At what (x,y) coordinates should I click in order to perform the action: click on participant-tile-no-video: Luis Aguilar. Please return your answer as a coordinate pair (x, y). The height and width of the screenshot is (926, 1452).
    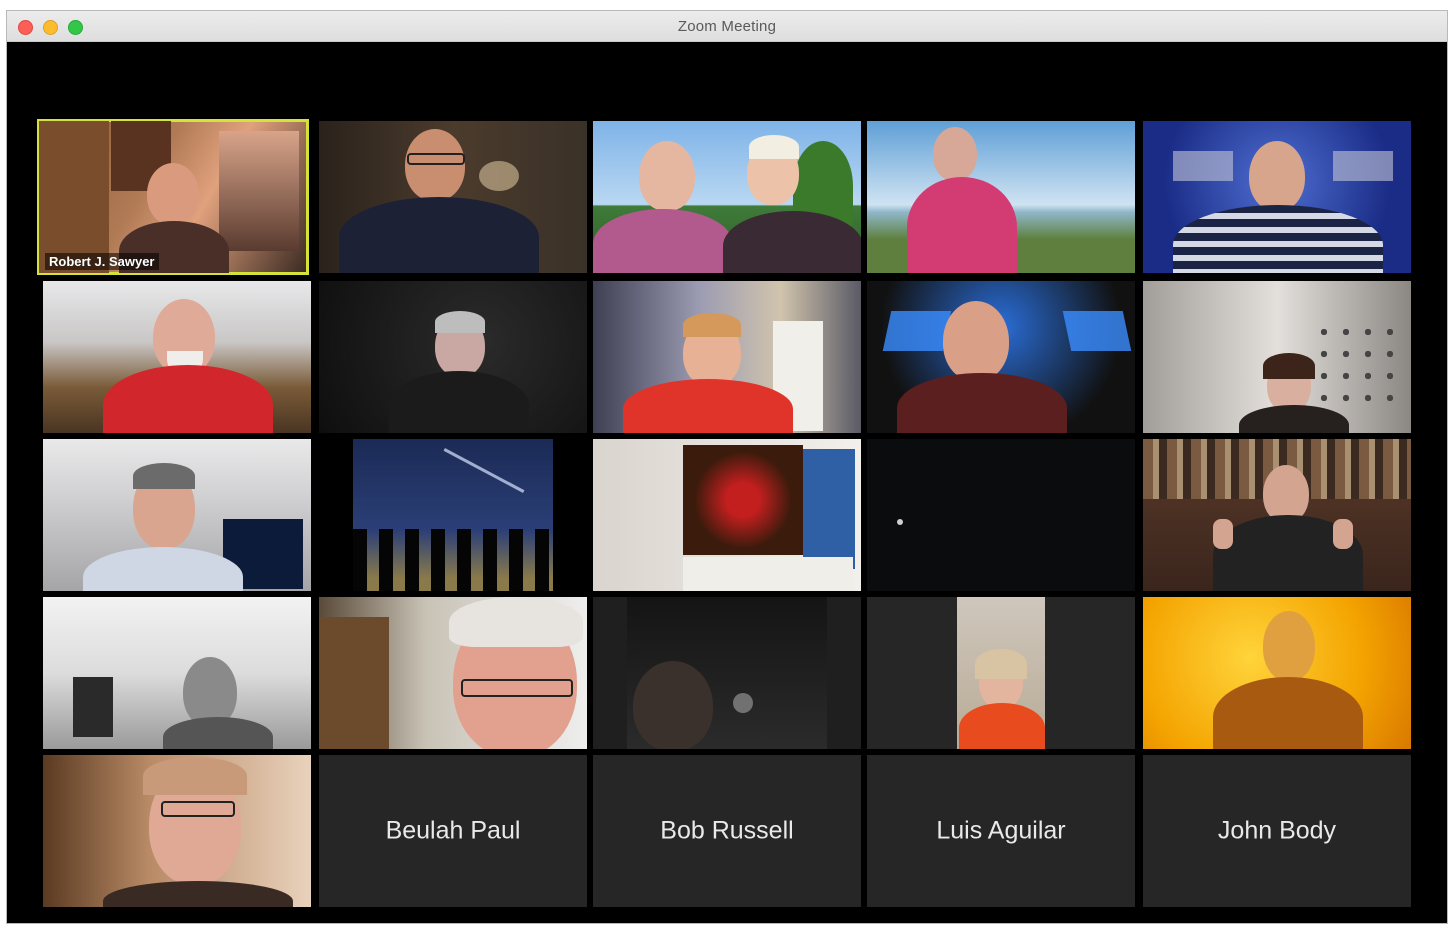
    Looking at the image, I should click on (1001, 831).